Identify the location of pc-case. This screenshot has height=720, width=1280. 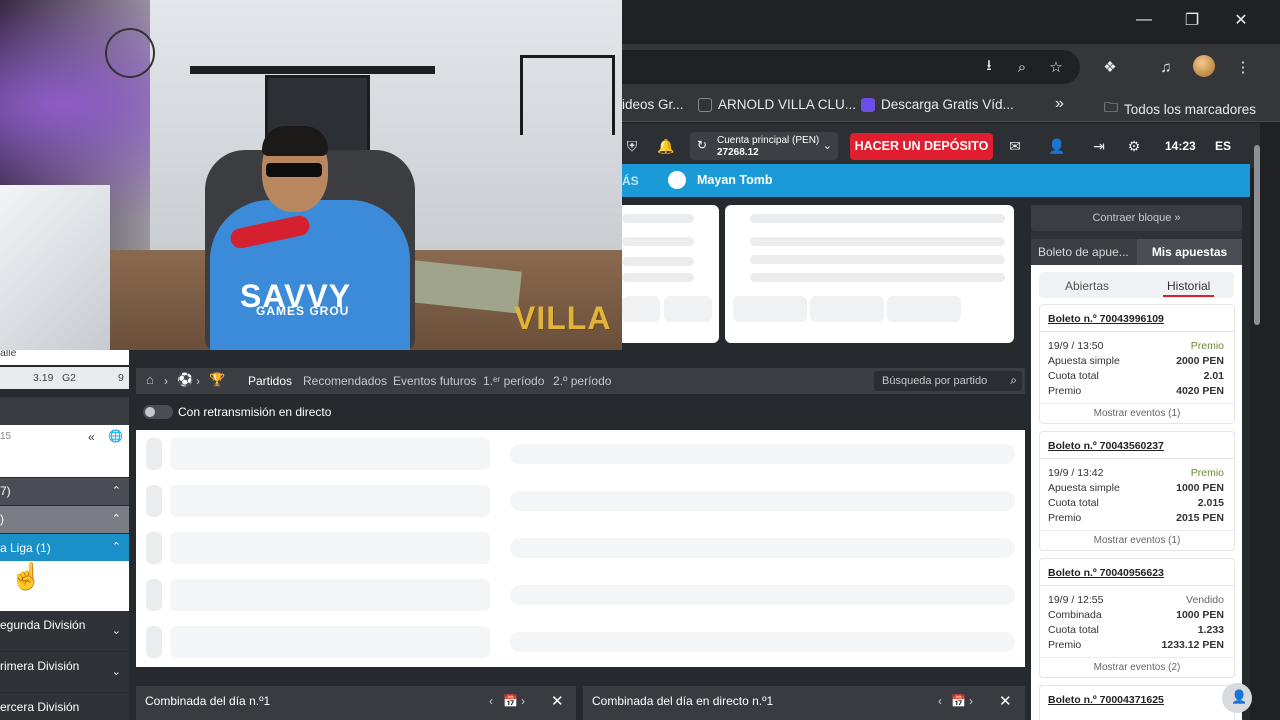
(55, 267).